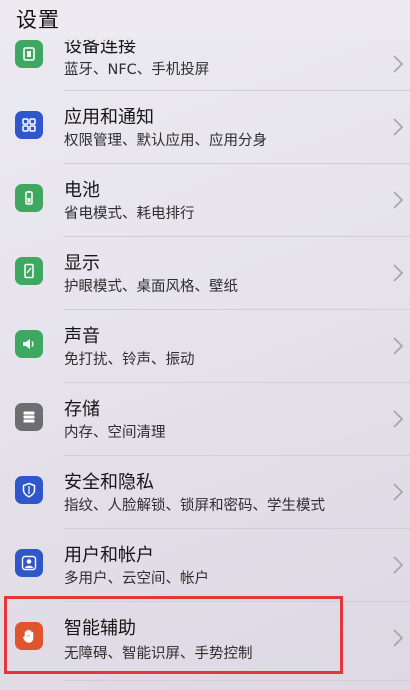 Image resolution: width=410 pixels, height=690 pixels. I want to click on divider, so click(237, 680).